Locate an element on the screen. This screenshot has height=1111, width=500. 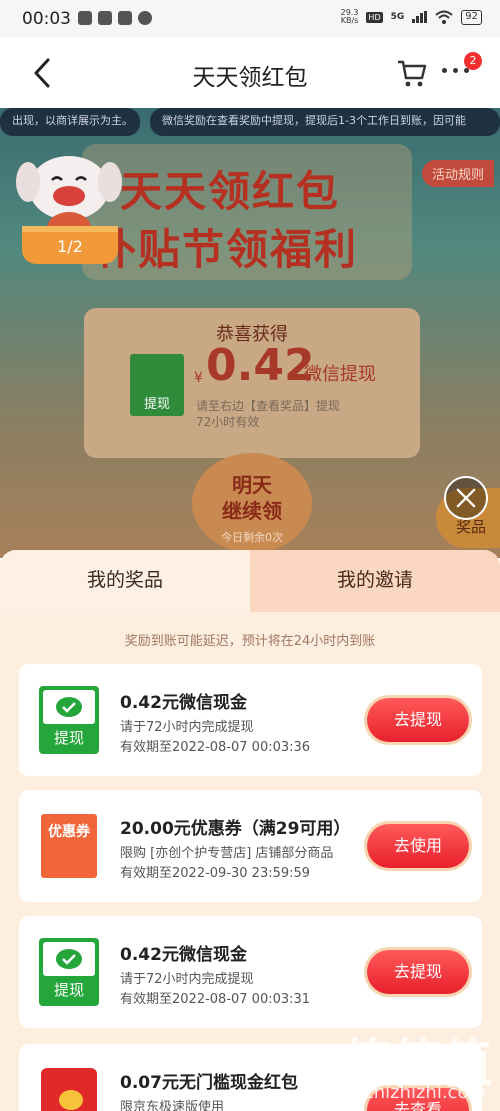
item-subtitle: 限购 [亦创个护专营店] 店铺部分商品 is located at coordinates (227, 853).